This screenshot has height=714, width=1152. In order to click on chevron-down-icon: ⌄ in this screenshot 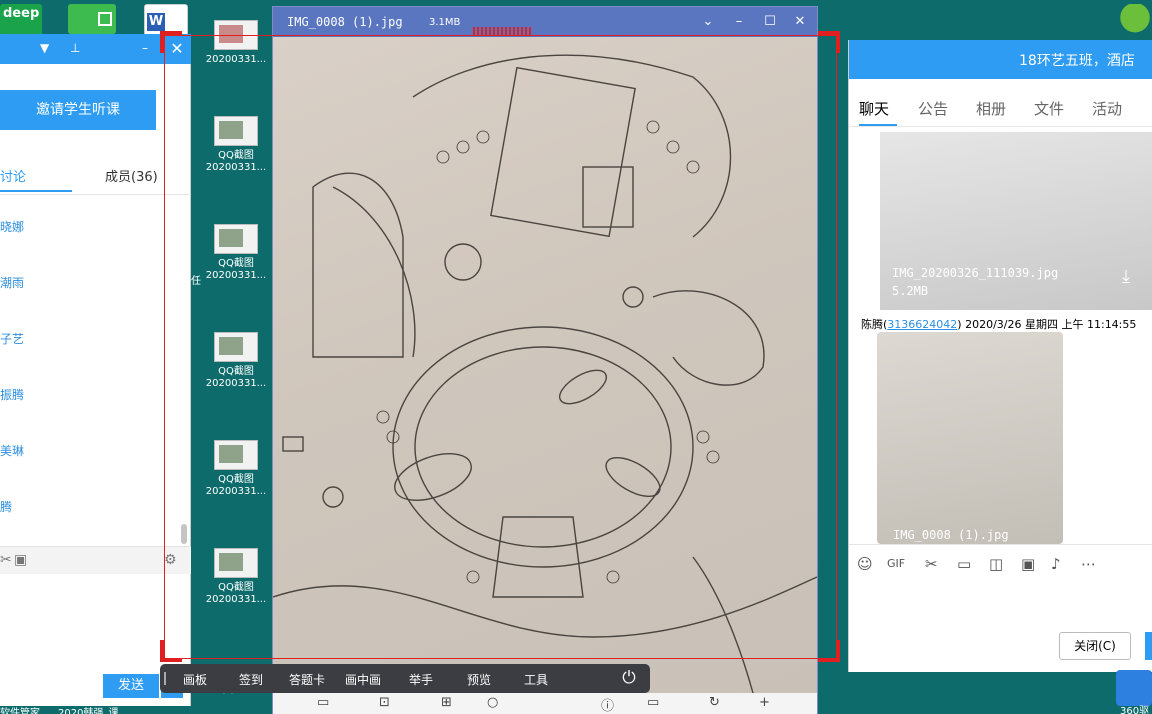, I will do `click(708, 22)`.